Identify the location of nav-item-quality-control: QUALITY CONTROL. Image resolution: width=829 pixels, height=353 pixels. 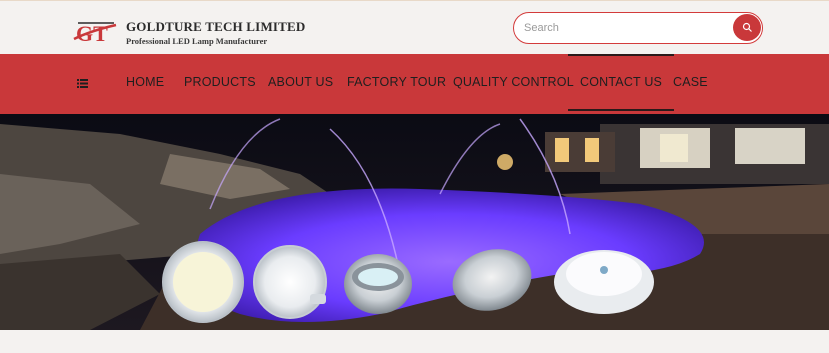
(513, 82).